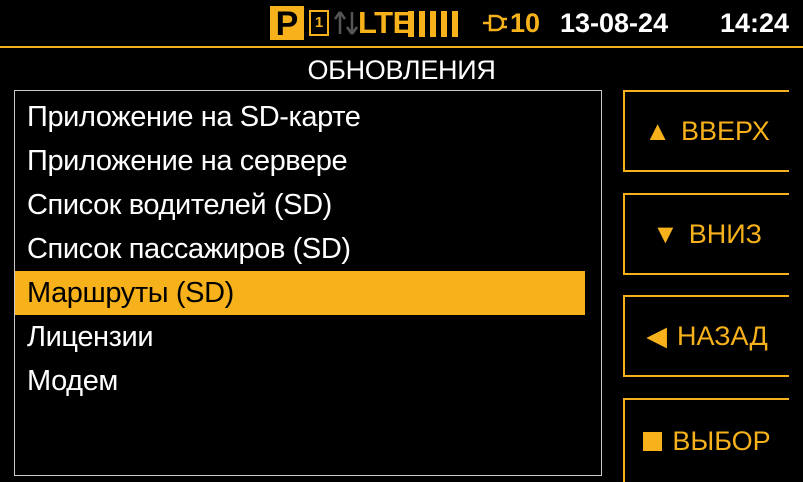 This screenshot has width=803, height=482. What do you see at coordinates (346, 23) in the screenshot?
I see `data-transfer-icon` at bounding box center [346, 23].